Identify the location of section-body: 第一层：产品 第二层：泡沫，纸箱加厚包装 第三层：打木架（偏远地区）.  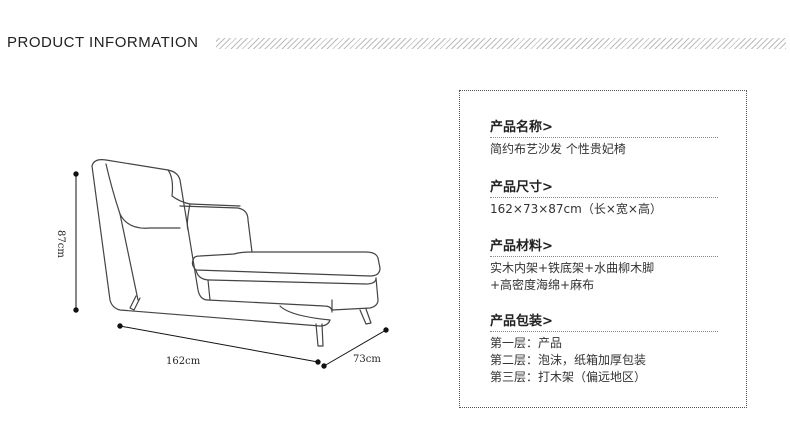
(604, 359).